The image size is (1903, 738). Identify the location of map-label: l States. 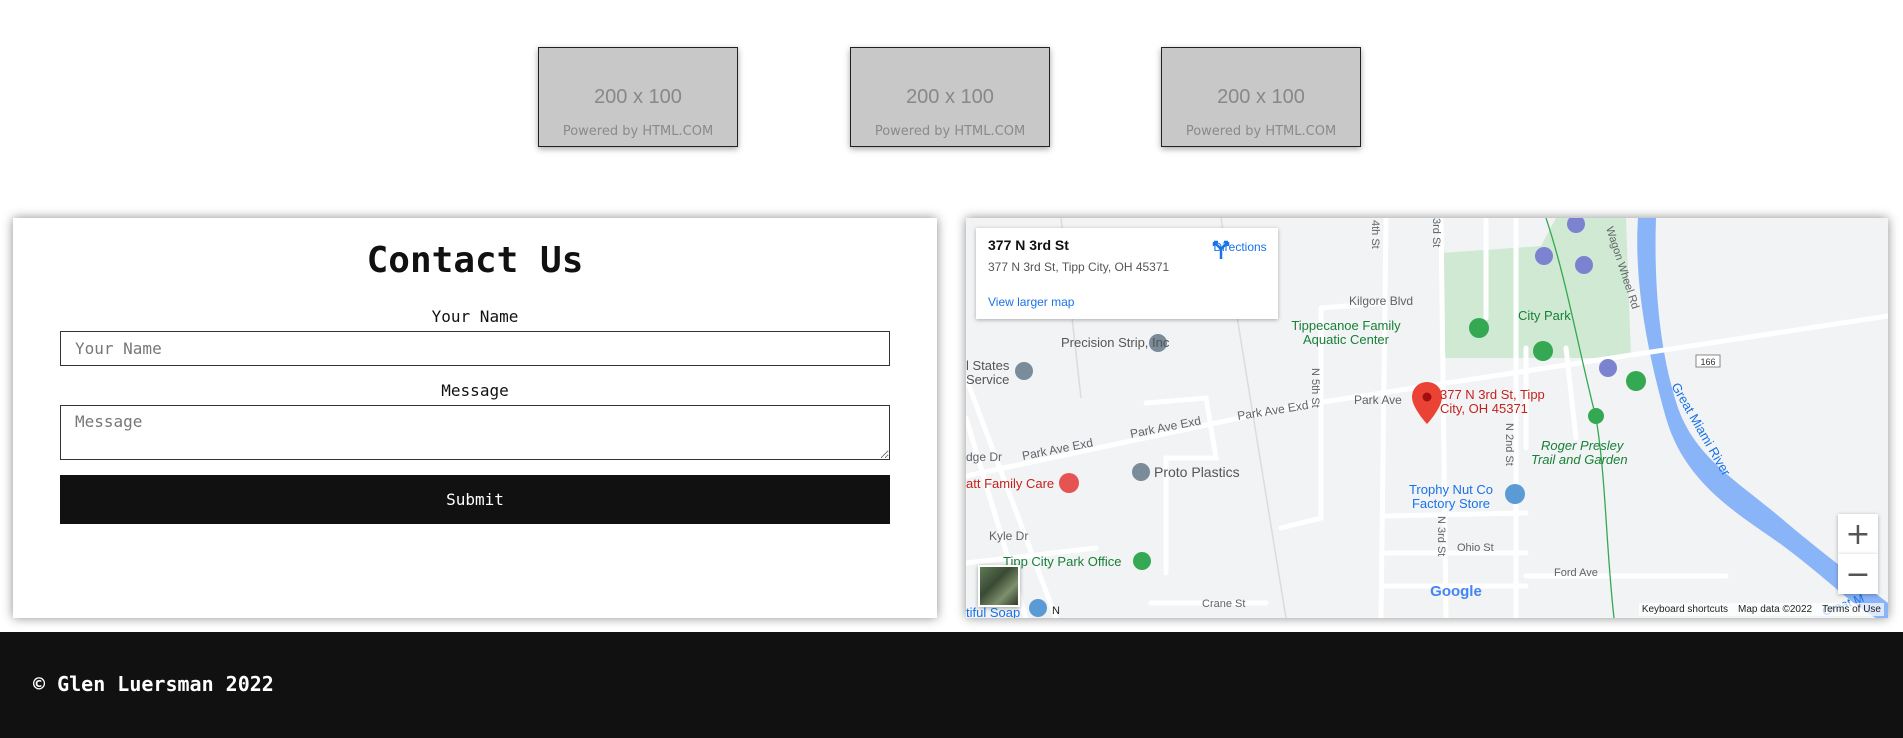
(988, 365).